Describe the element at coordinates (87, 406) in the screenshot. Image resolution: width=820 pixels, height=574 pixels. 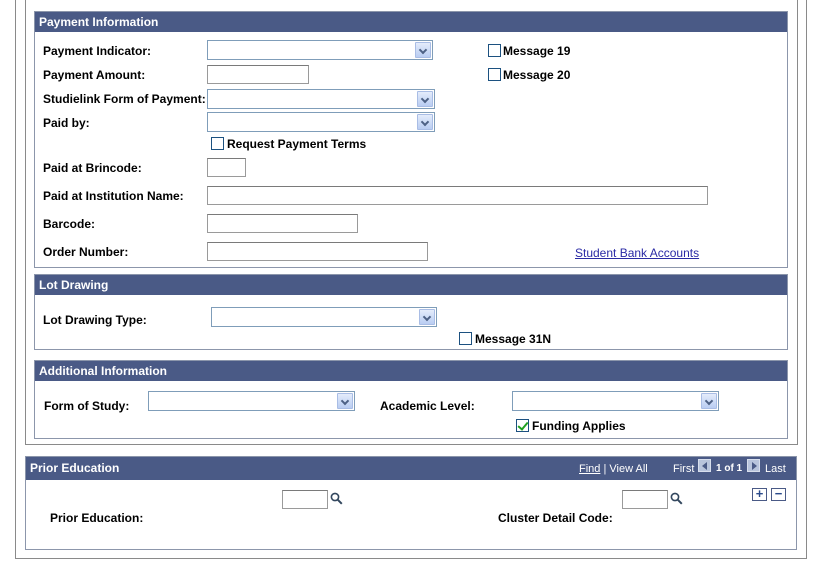
I see `form-of-study-label: Form of Study:` at that location.